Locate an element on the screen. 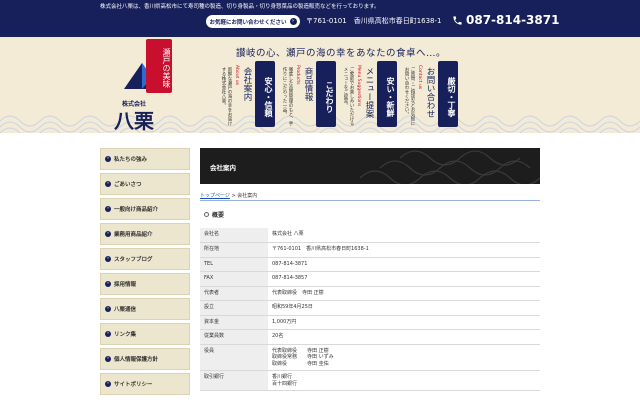 This screenshot has width=640, height=400. sidebar-item-label: スタッフブログ is located at coordinates (133, 260).